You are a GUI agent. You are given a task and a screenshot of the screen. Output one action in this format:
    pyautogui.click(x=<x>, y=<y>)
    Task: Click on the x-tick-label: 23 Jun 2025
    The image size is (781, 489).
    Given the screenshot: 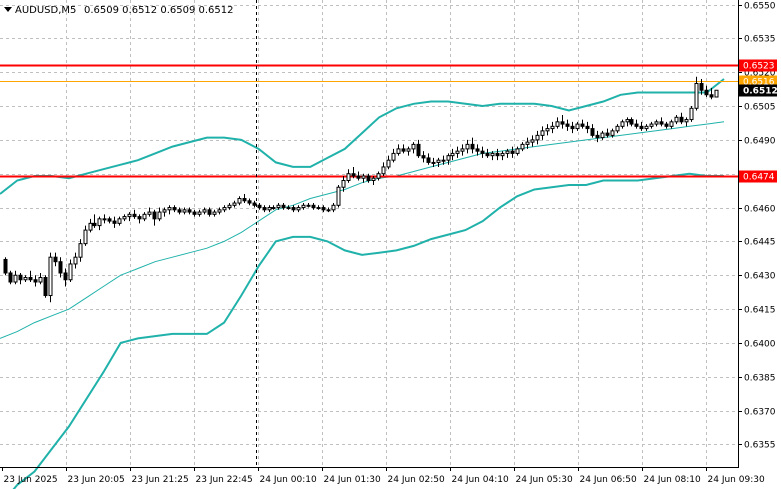 What is the action you would take?
    pyautogui.click(x=31, y=480)
    